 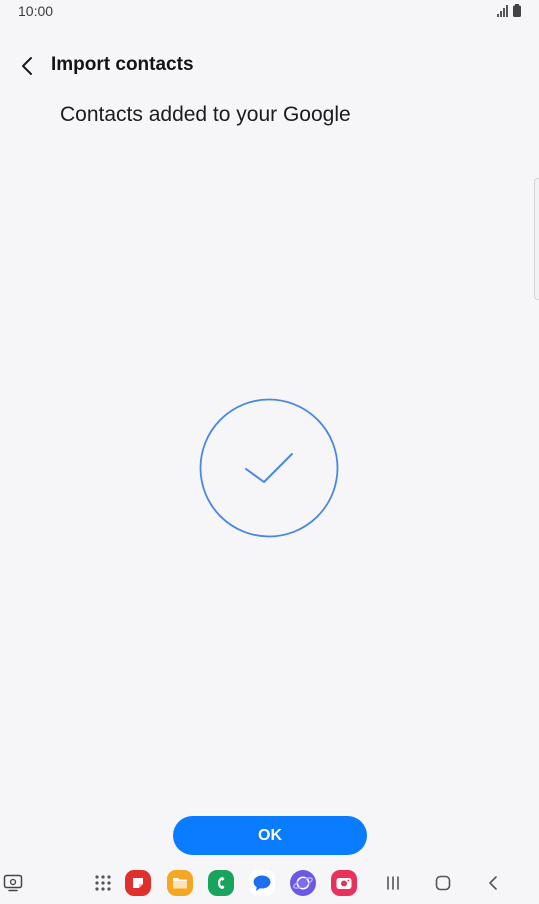 I want to click on navigation-bar, so click(x=269, y=883).